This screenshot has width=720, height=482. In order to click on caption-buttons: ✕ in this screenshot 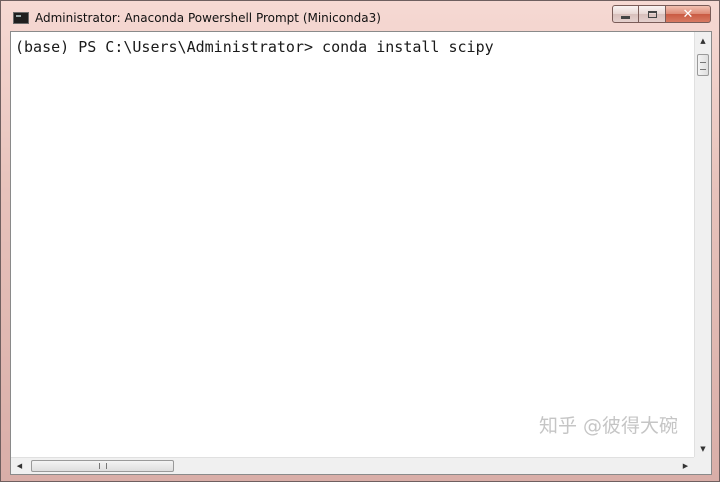, I will do `click(661, 14)`.